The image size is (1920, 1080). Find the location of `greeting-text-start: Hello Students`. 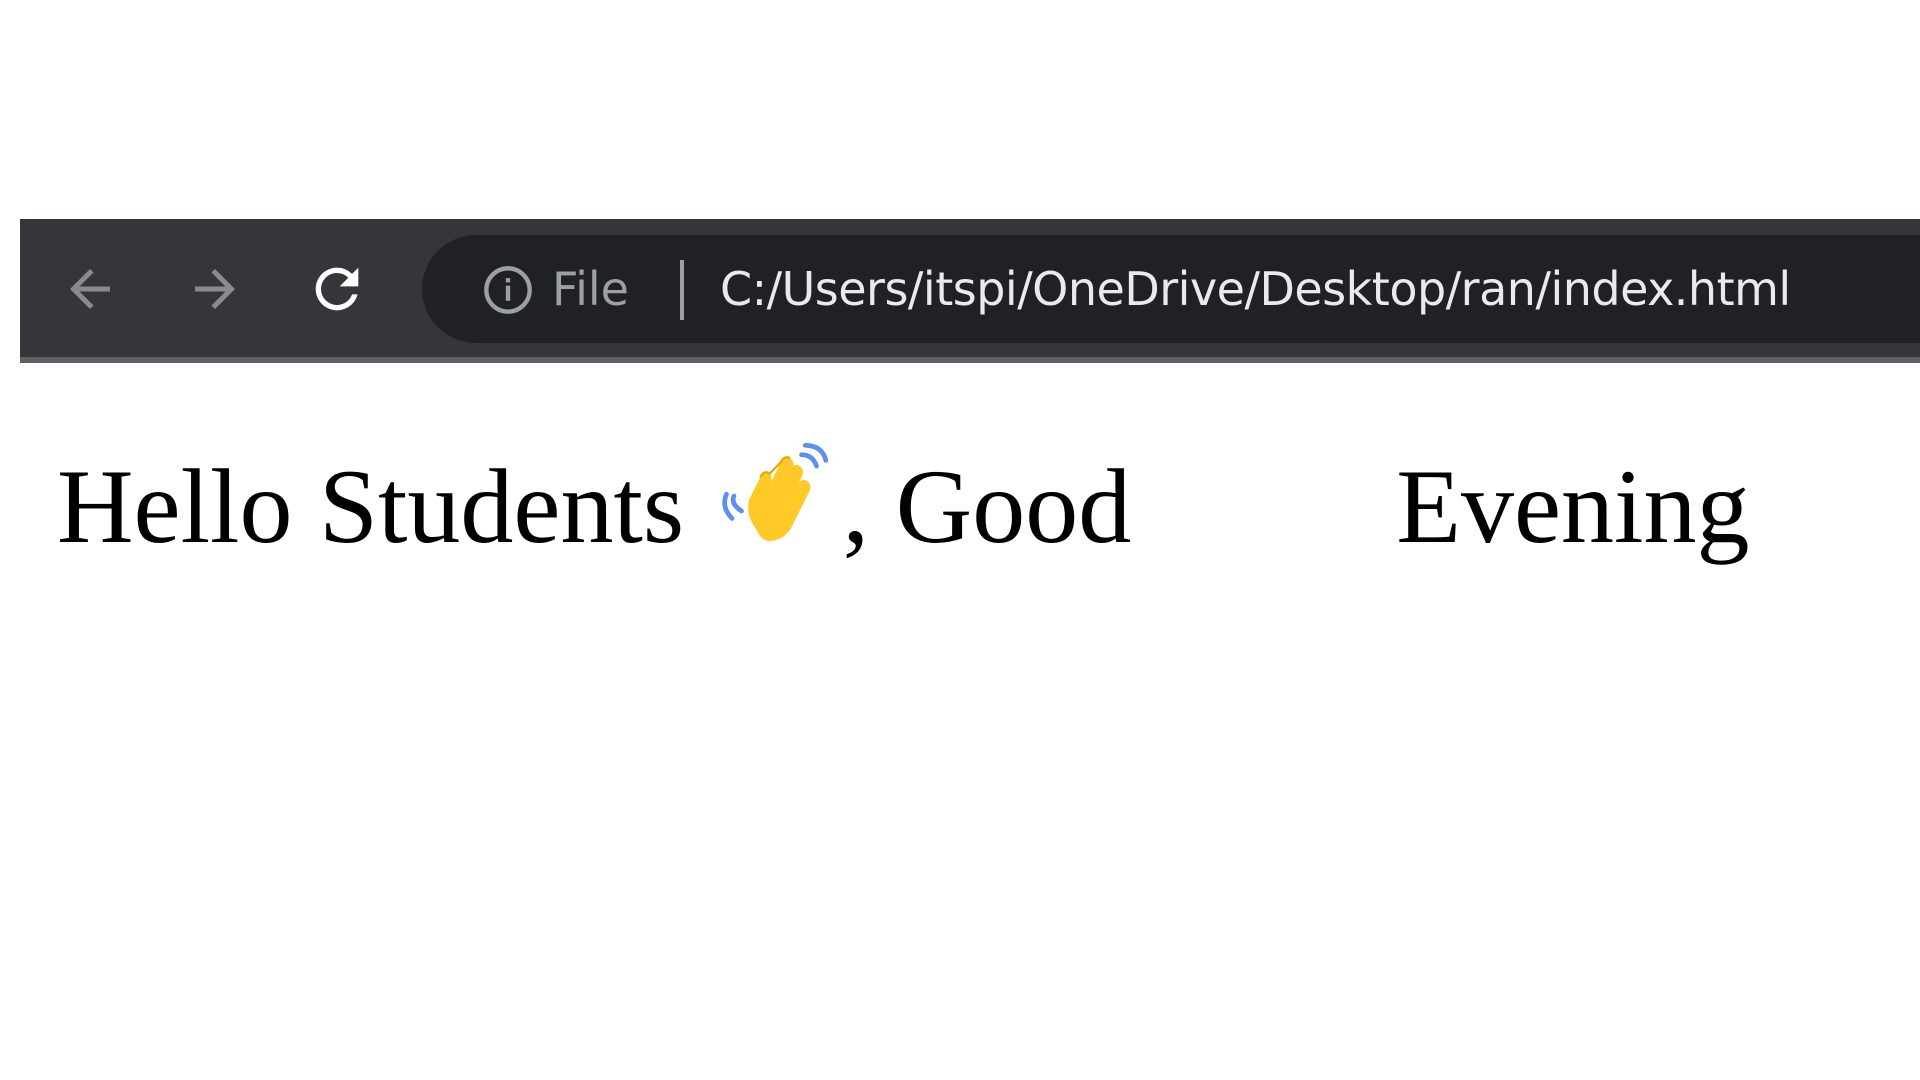

greeting-text-start: Hello Students is located at coordinates (384, 506).